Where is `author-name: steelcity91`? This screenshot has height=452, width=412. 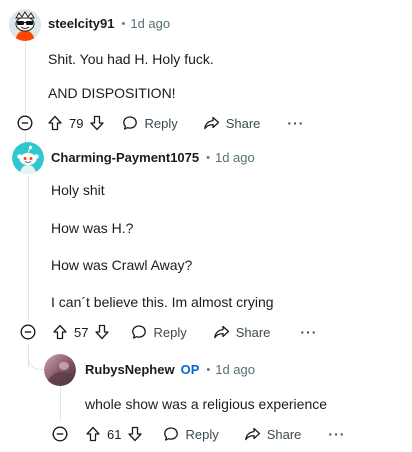
author-name: steelcity91 is located at coordinates (81, 23).